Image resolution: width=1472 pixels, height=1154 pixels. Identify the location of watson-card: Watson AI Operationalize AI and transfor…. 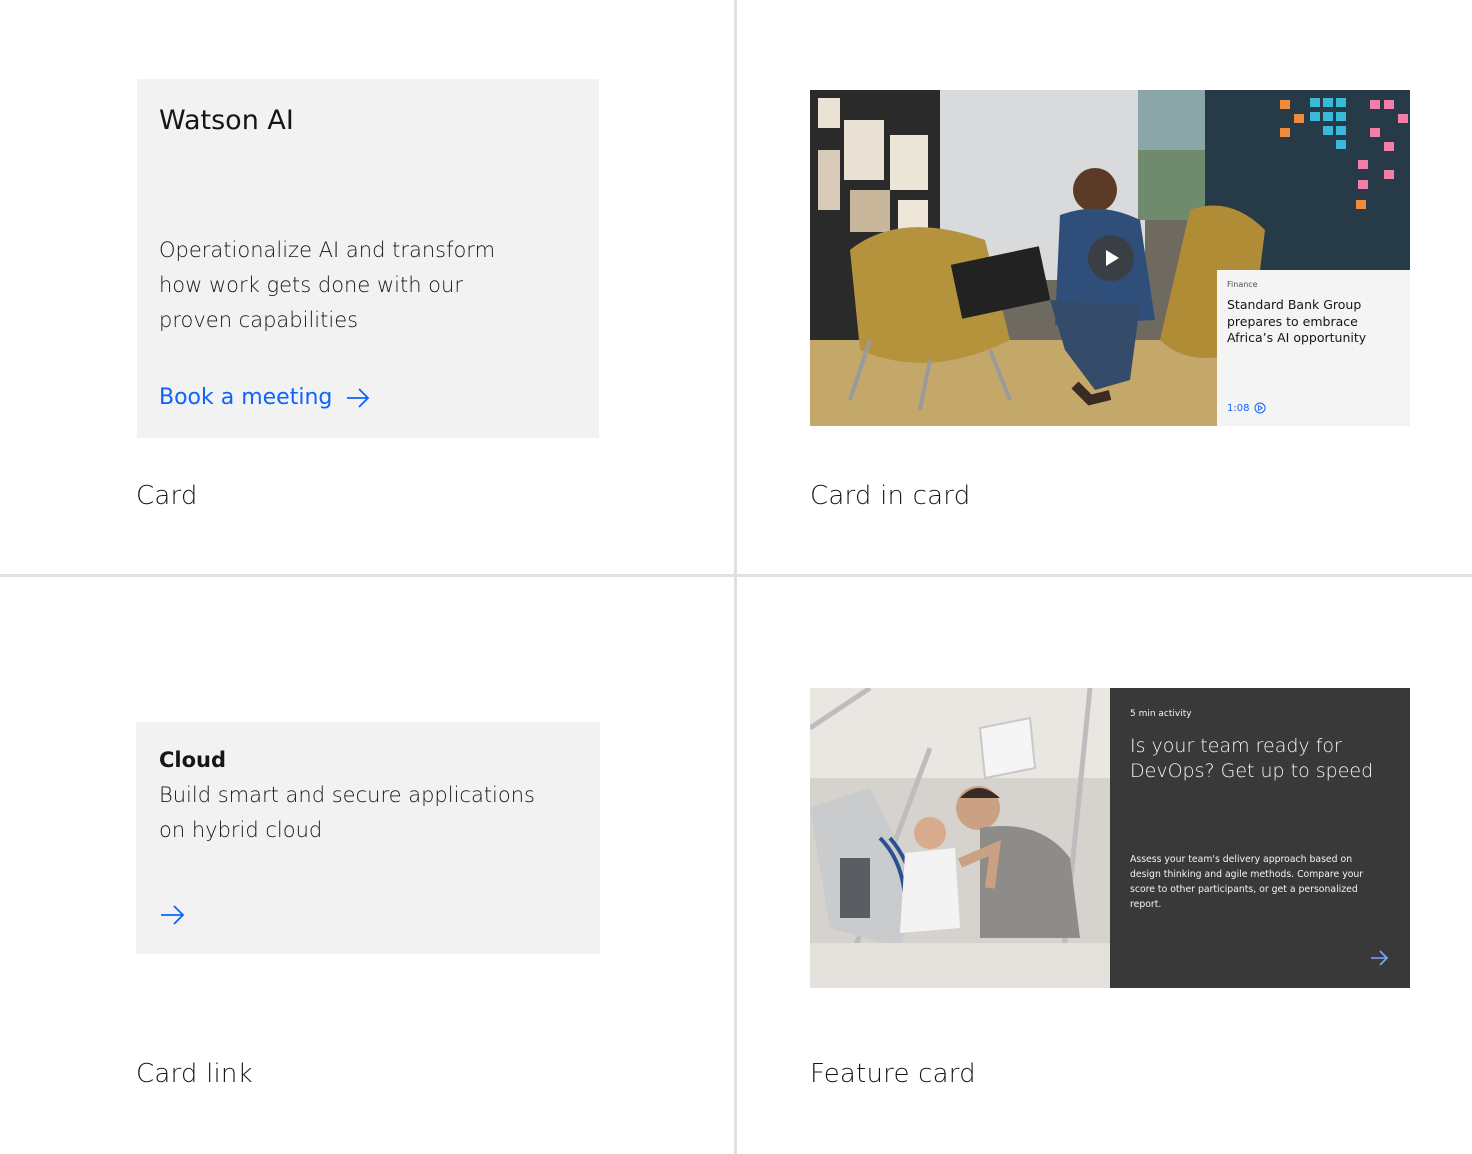
(368, 258).